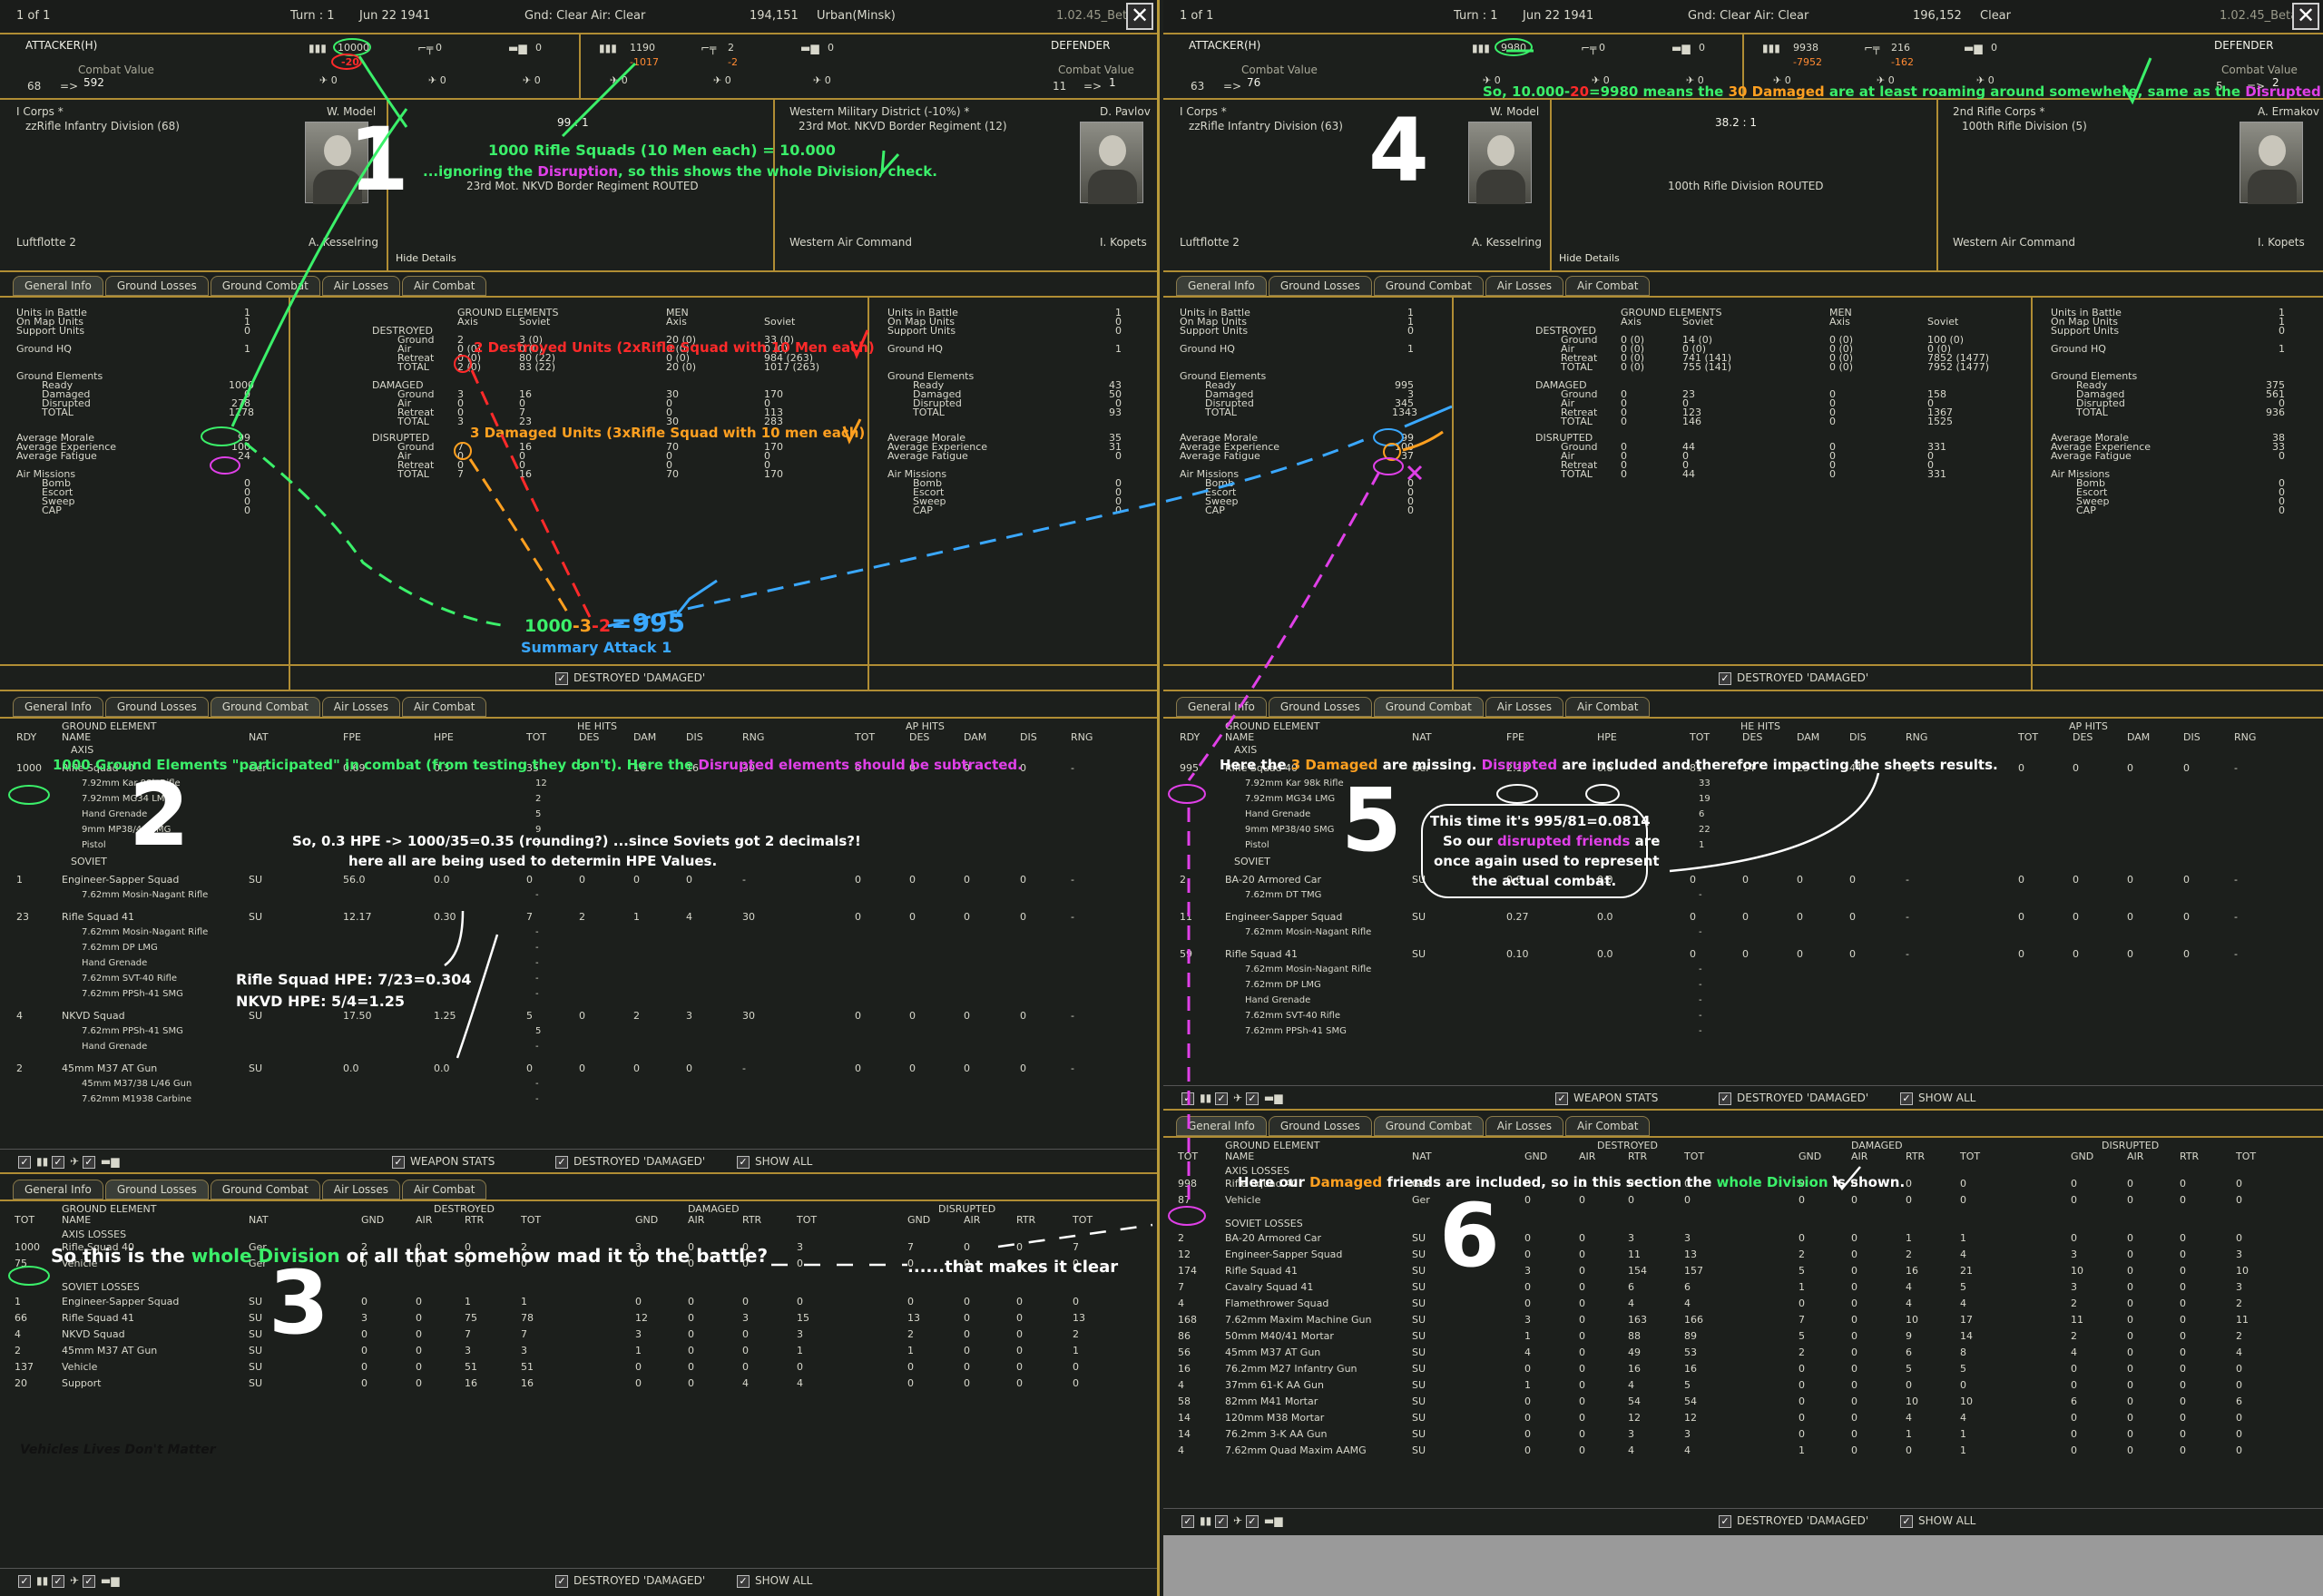 Image resolution: width=2323 pixels, height=1596 pixels. Describe the element at coordinates (101, 1287) in the screenshot. I see `section-label: SOVIET LOSSES` at that location.